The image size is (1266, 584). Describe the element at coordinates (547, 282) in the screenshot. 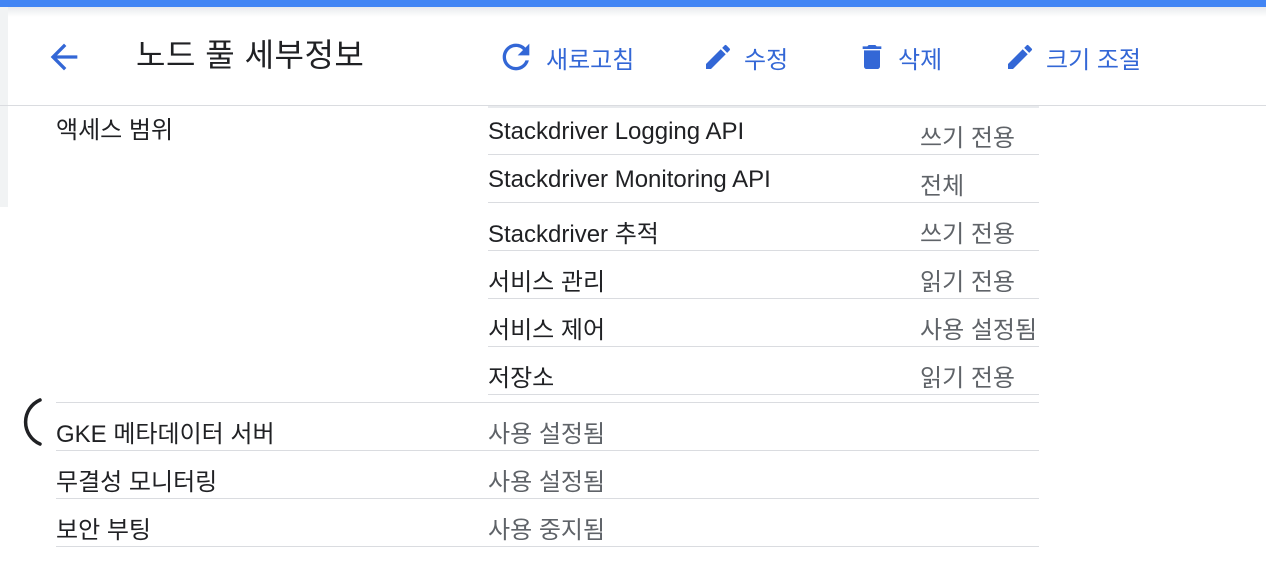

I see `scope-name: 서비스 관리` at that location.